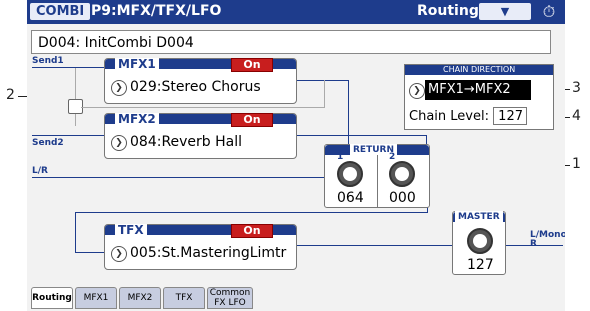  Describe the element at coordinates (230, 298) in the screenshot. I see `tab-common-fx-lfo: Common FX LFO` at that location.